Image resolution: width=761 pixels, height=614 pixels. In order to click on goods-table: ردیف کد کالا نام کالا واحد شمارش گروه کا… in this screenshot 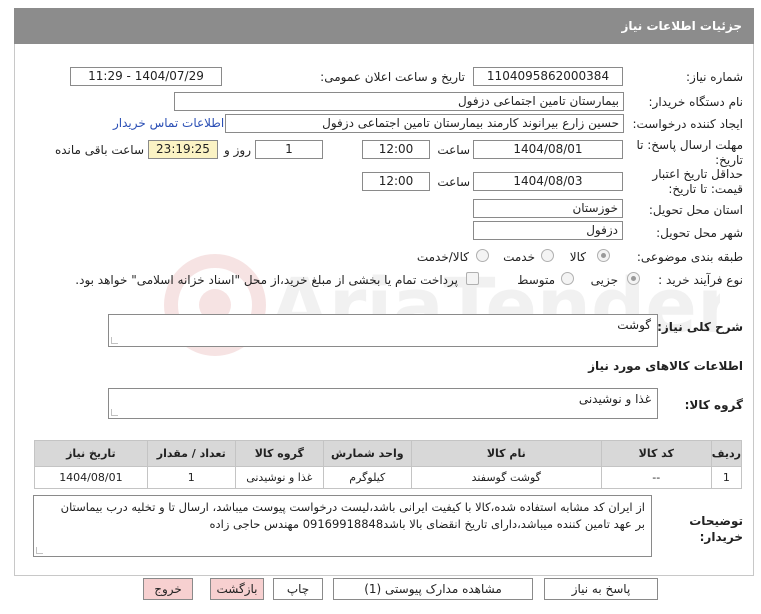, I will do `click(388, 464)`.